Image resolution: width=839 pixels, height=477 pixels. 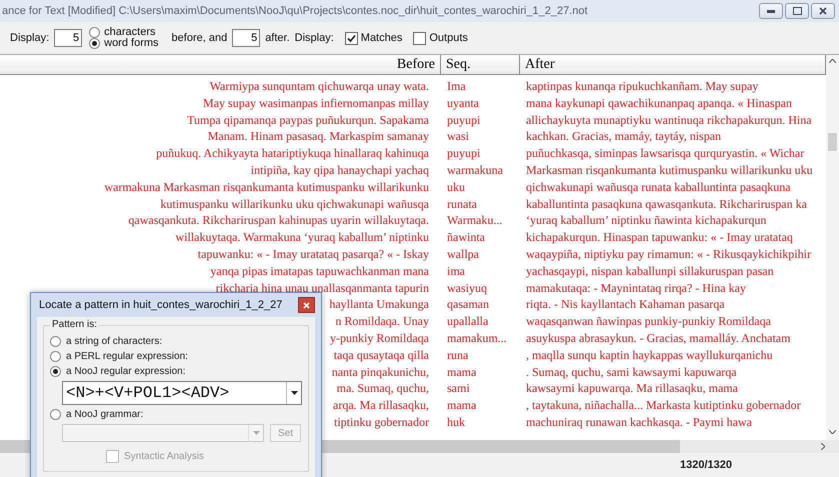 I want to click on table-cell: puñukuq. Achikyayta hatariptiykuqa hinallaraq kahinuqa, so click(x=292, y=153).